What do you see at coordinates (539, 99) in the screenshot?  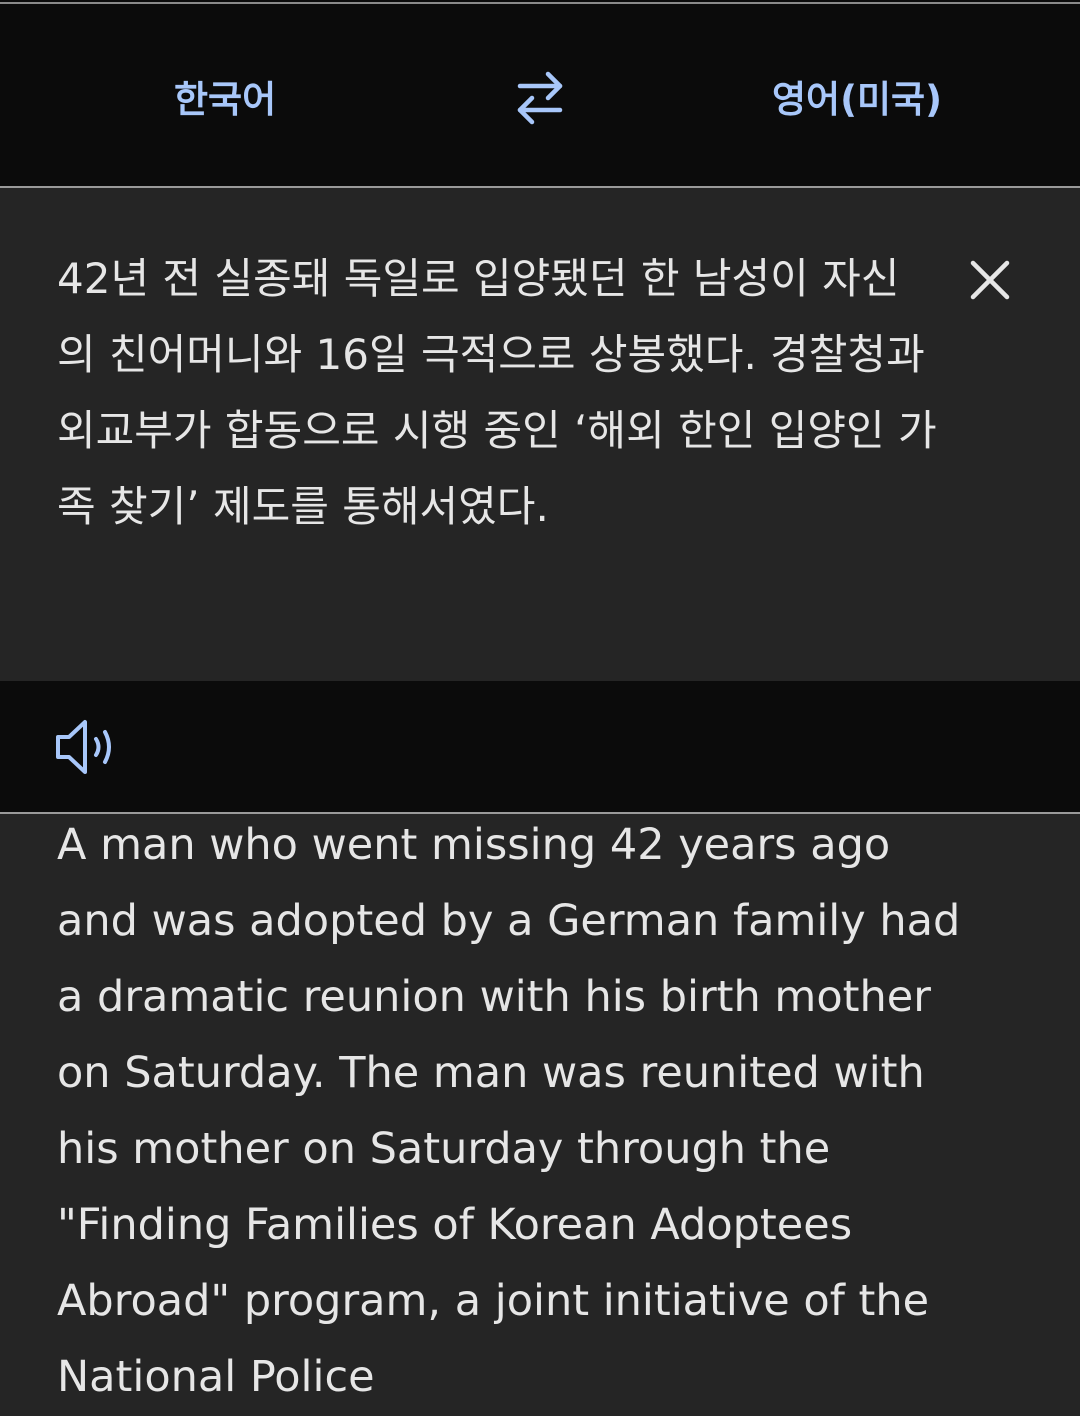 I see `swap-arrows-icon` at bounding box center [539, 99].